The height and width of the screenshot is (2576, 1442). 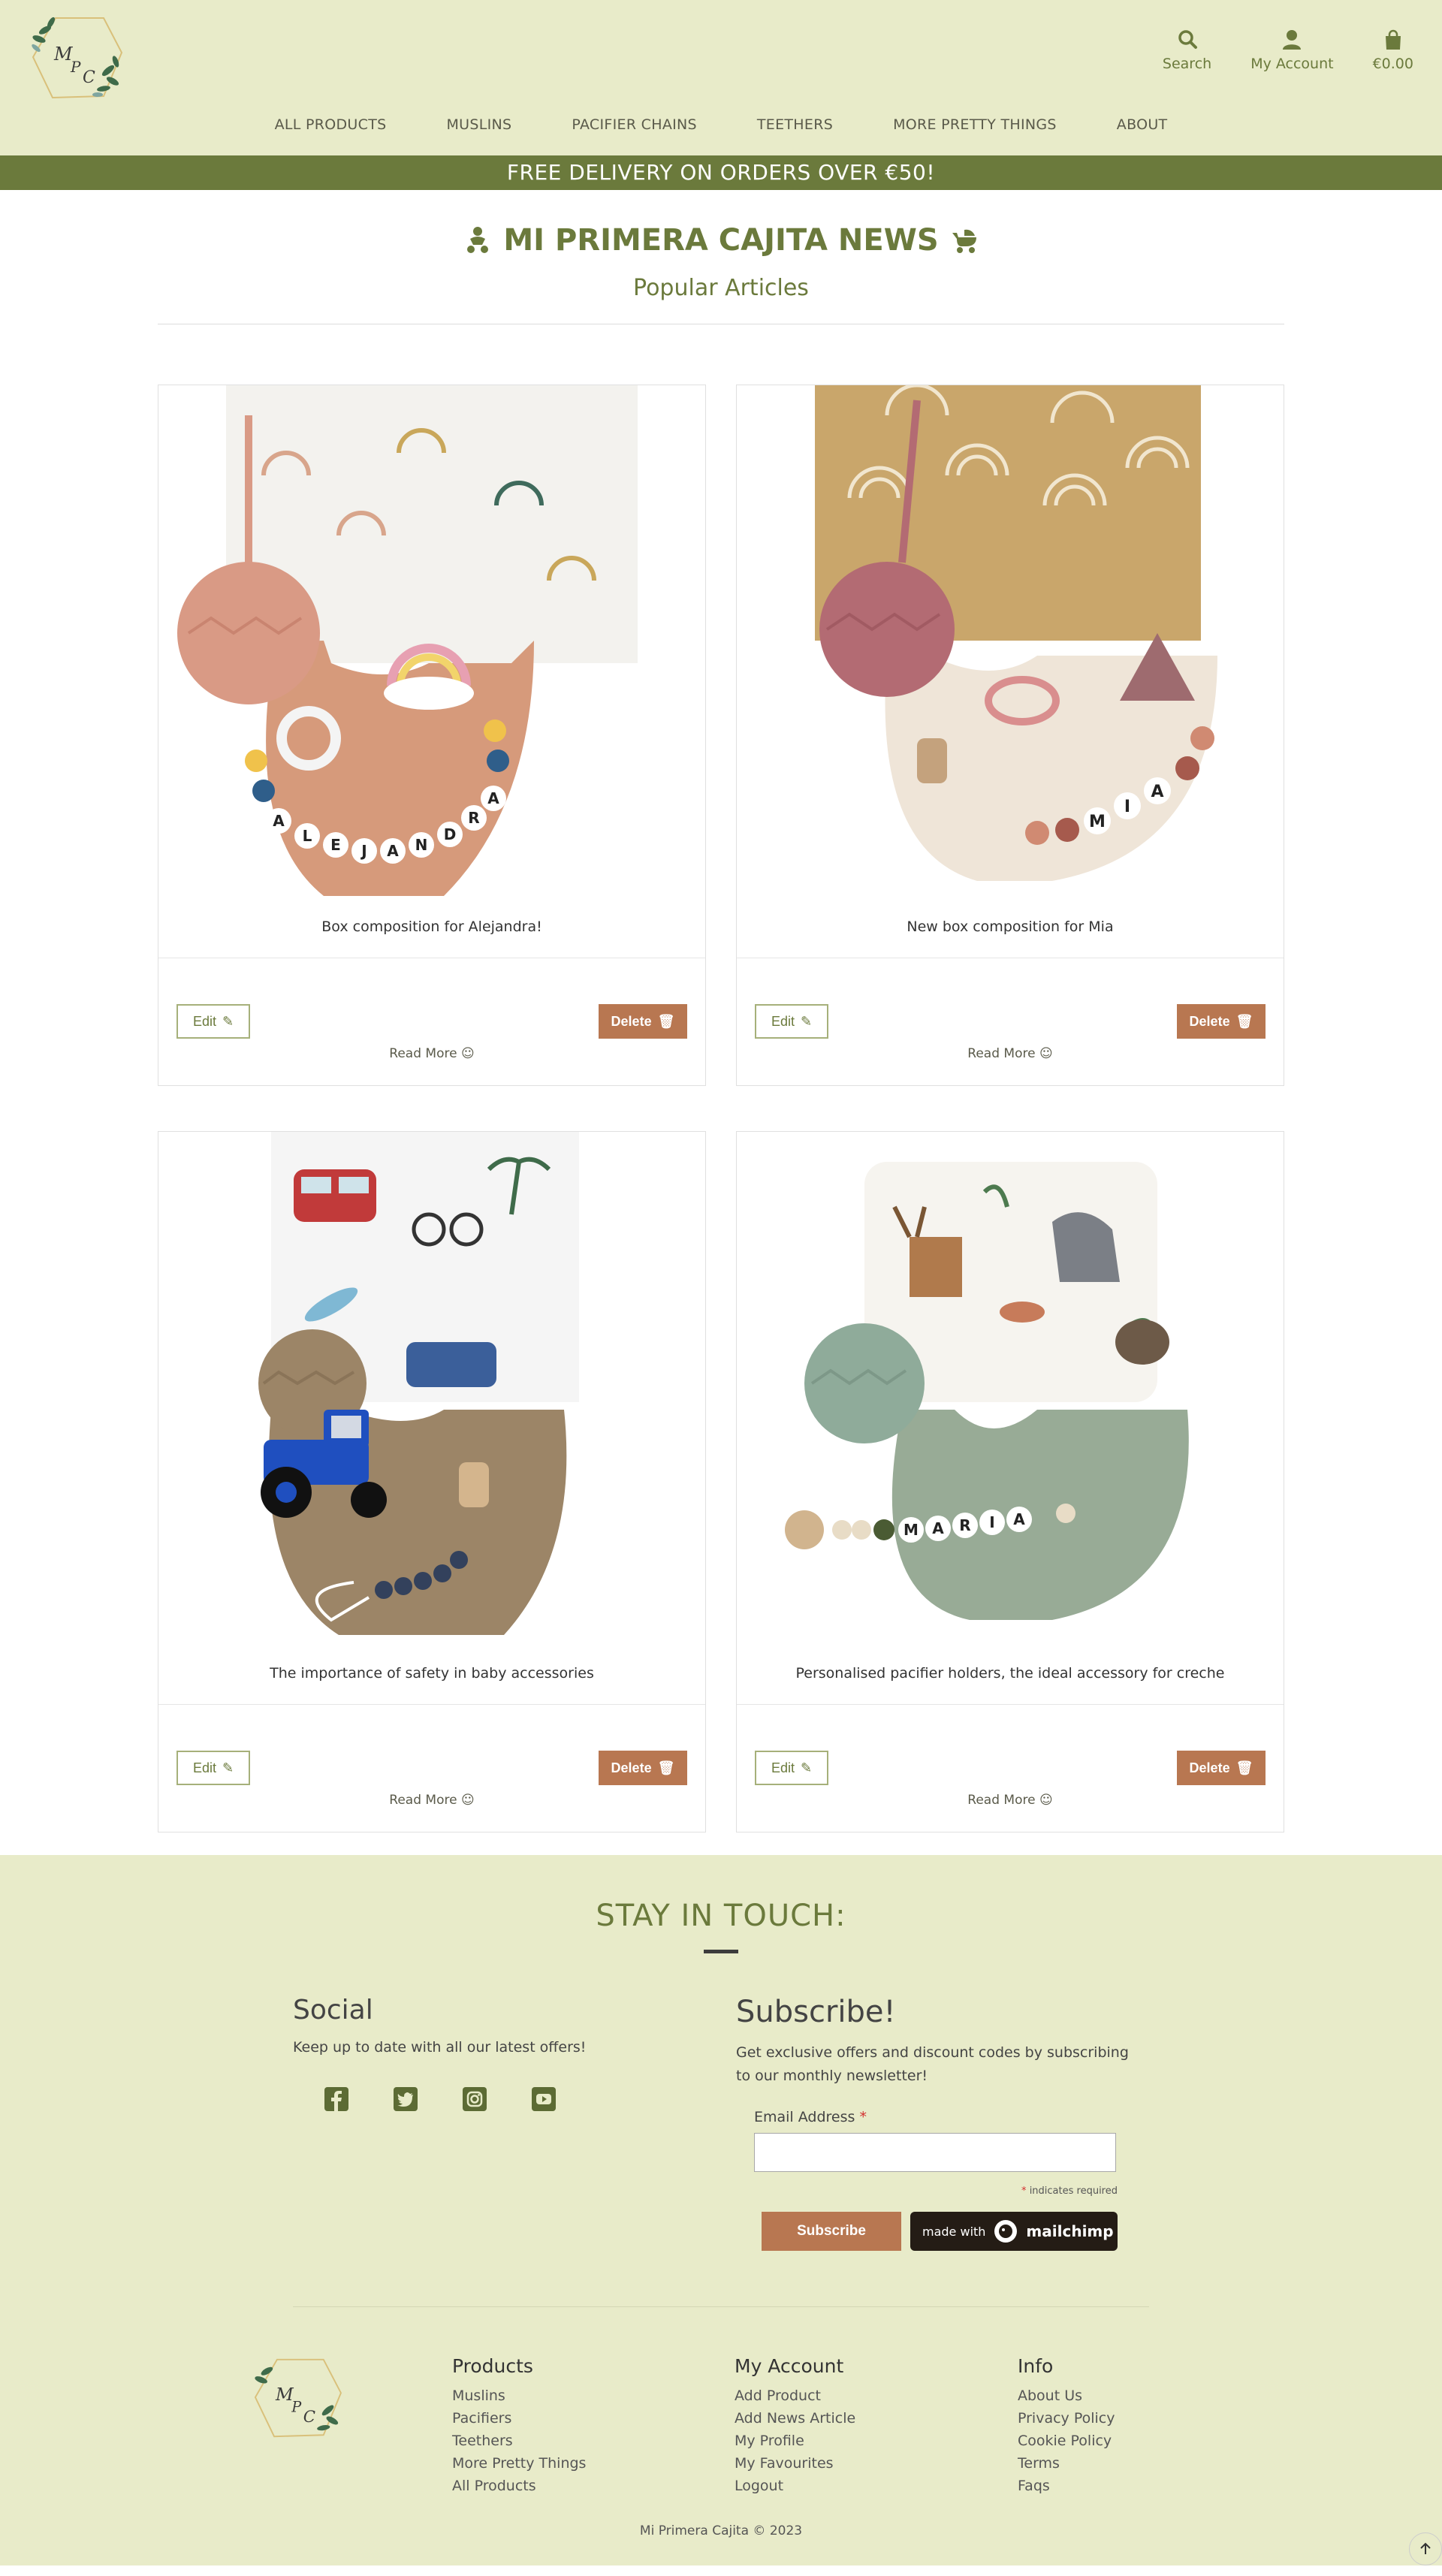 What do you see at coordinates (795, 2463) in the screenshot?
I see `footer-link: My Favourites` at bounding box center [795, 2463].